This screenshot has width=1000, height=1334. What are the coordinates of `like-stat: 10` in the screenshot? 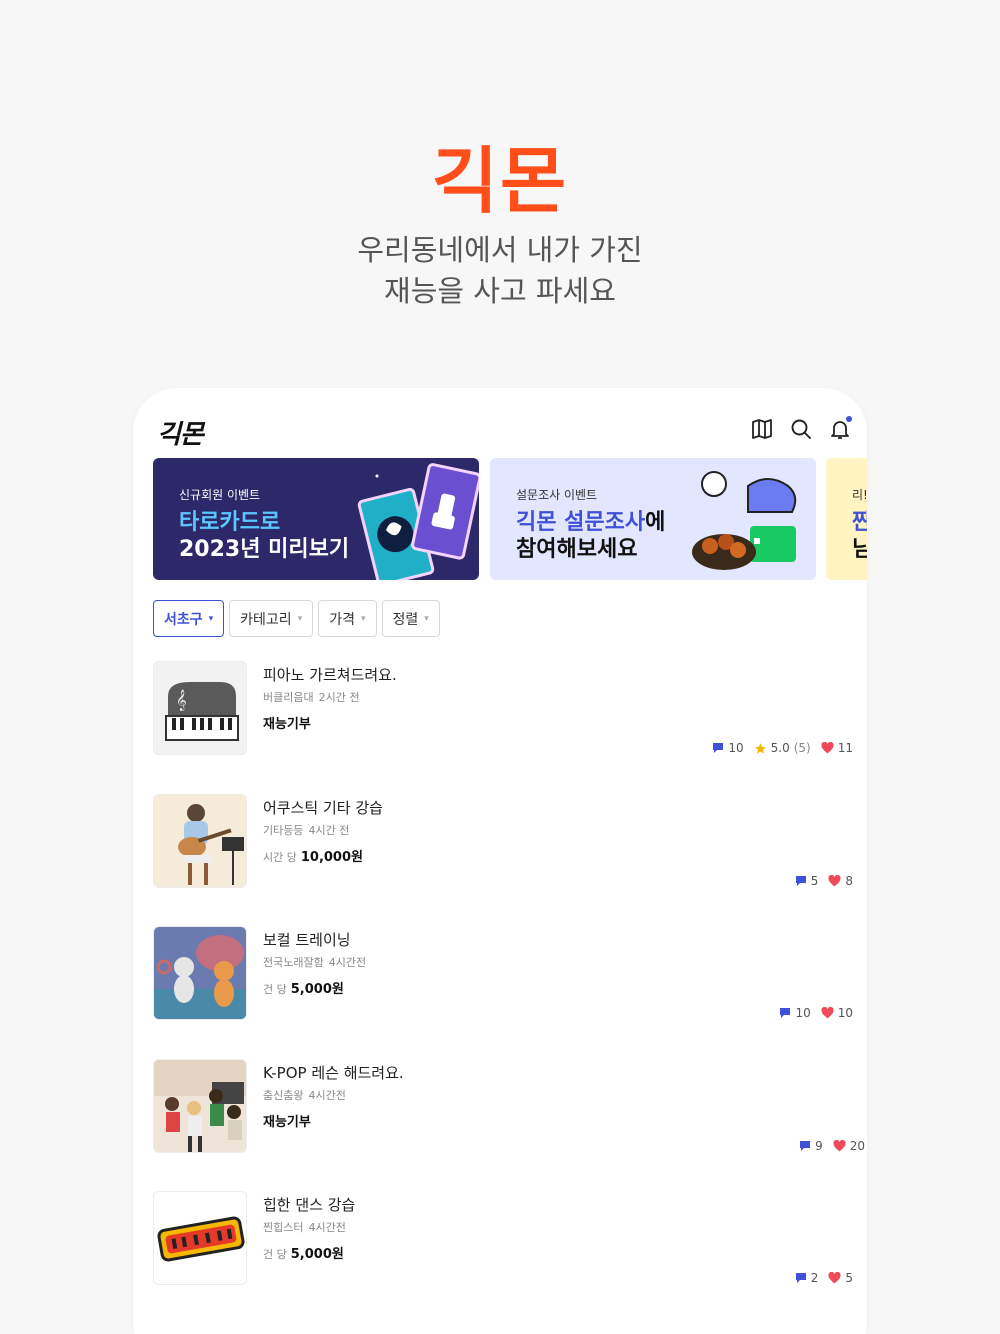 It's located at (837, 1013).